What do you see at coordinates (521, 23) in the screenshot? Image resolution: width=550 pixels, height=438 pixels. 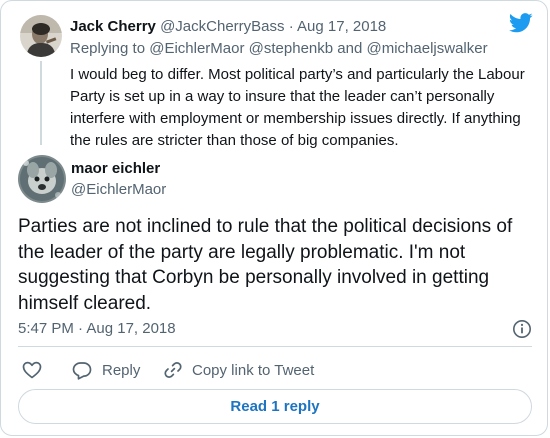 I see `twitter-bird-icon` at bounding box center [521, 23].